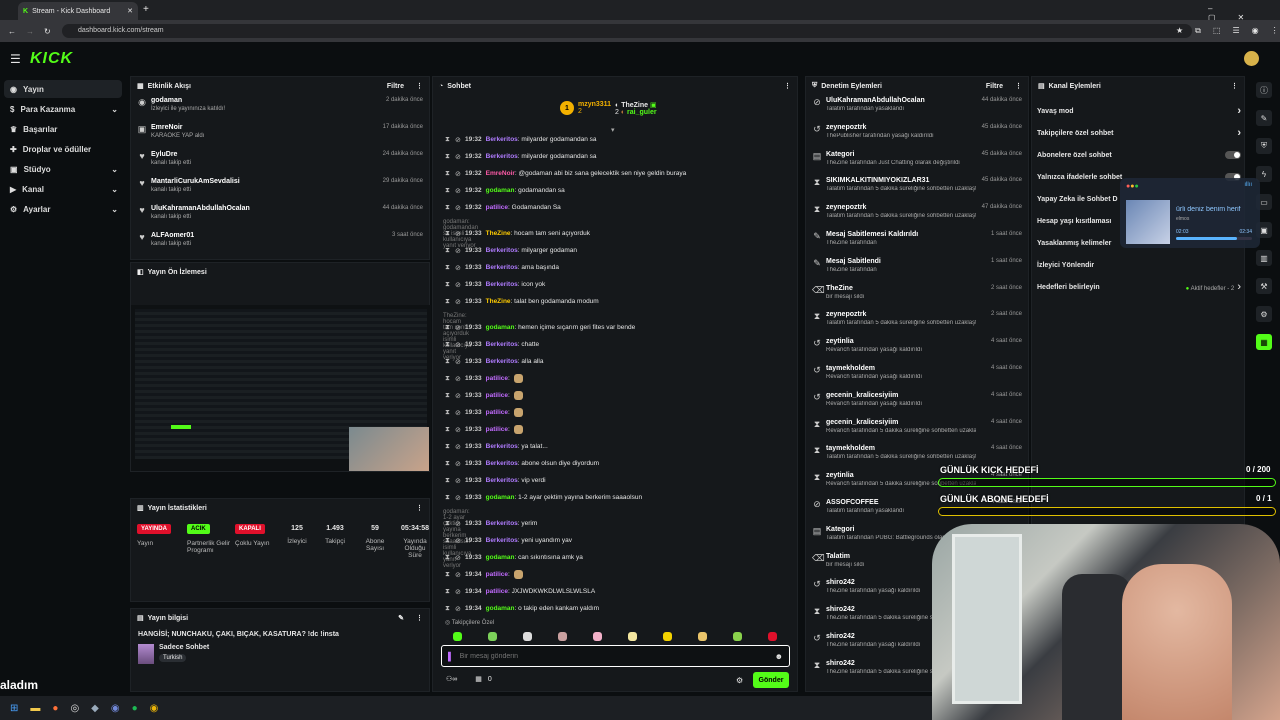 This screenshot has height=720, width=1280. Describe the element at coordinates (1137, 111) in the screenshot. I see `channel-action-item: Yavaş mod ›` at that location.